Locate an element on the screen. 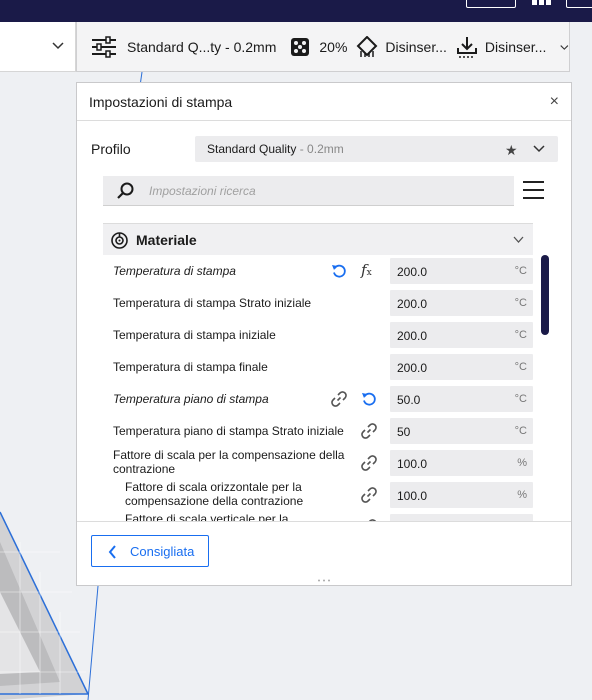 The width and height of the screenshot is (592, 700). star-icon: ★ is located at coordinates (511, 150).